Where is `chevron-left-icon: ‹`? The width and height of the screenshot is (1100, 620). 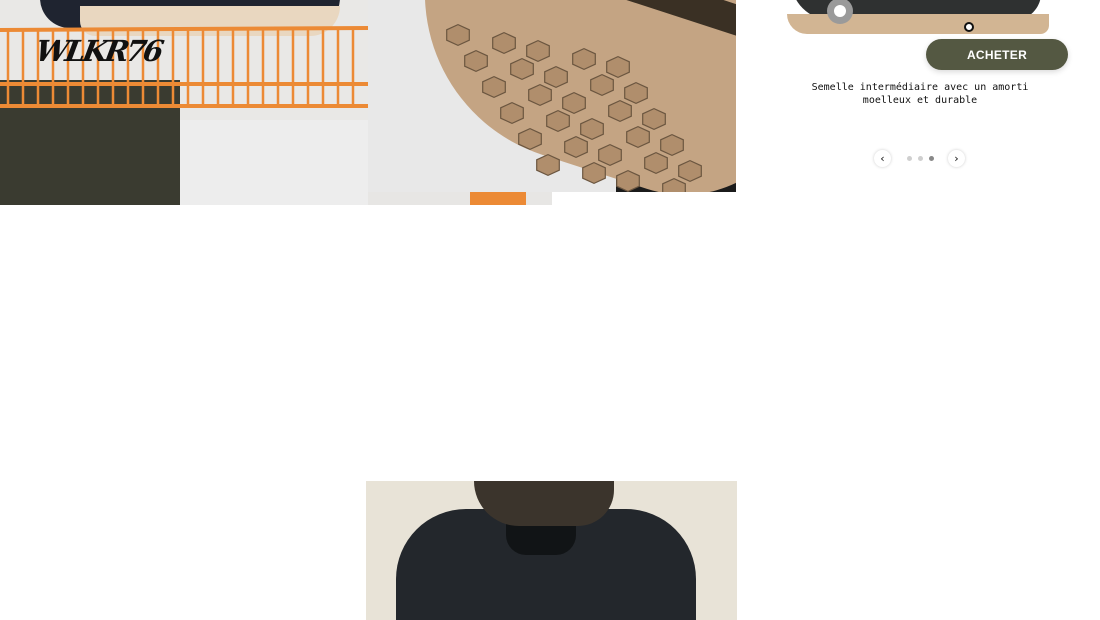 chevron-left-icon: ‹ is located at coordinates (882, 158).